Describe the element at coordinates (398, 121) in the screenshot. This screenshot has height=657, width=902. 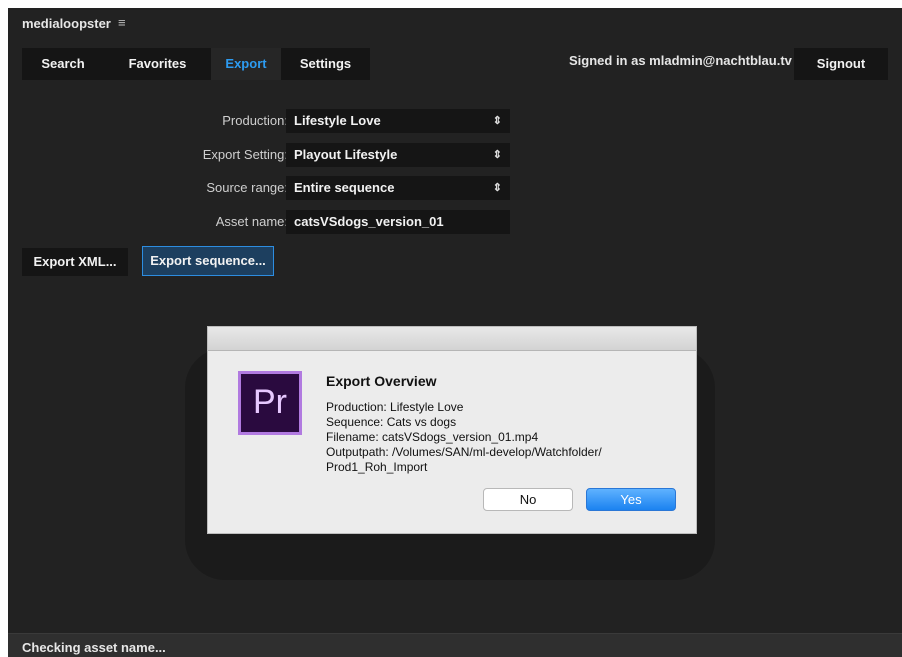
I see `production-select: Lifestyle Love ⇕` at that location.